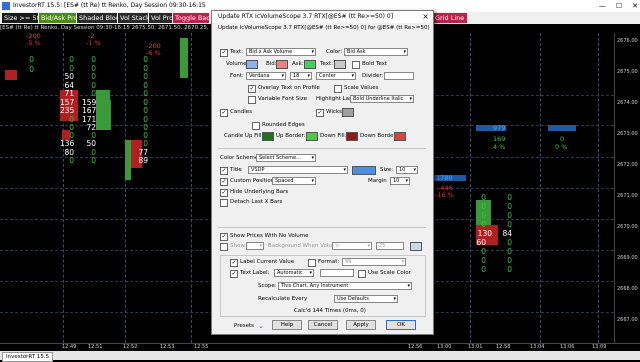 This screenshot has height=362, width=640. Describe the element at coordinates (627, 103) in the screenshot. I see `price-label: 2674.00` at that location.